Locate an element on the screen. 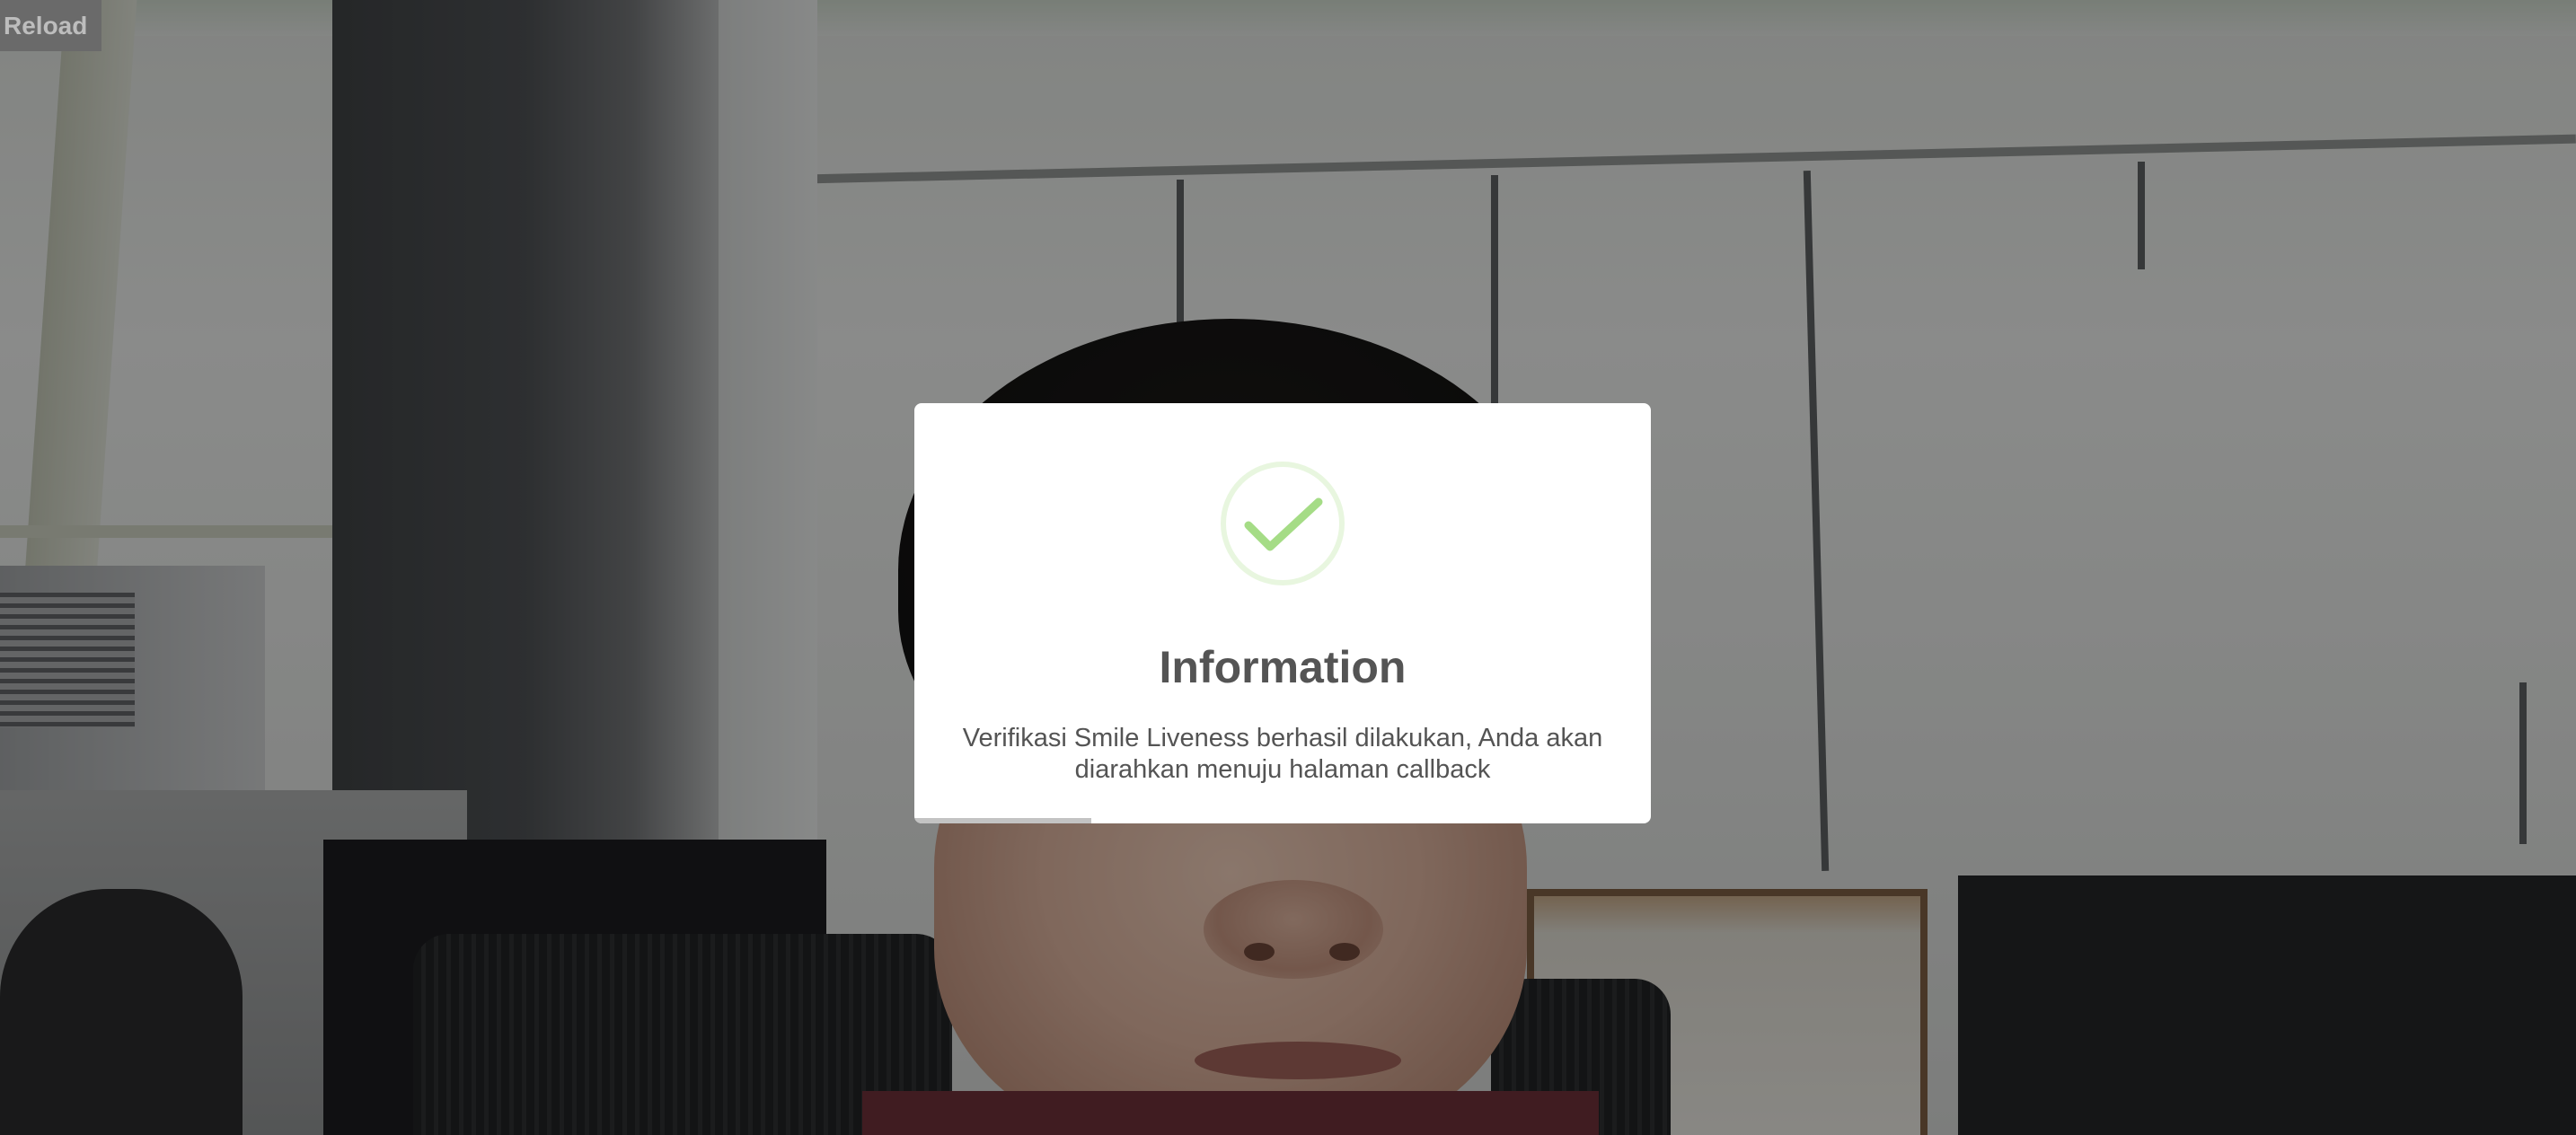  timer-progress-bar is located at coordinates (1002, 820).